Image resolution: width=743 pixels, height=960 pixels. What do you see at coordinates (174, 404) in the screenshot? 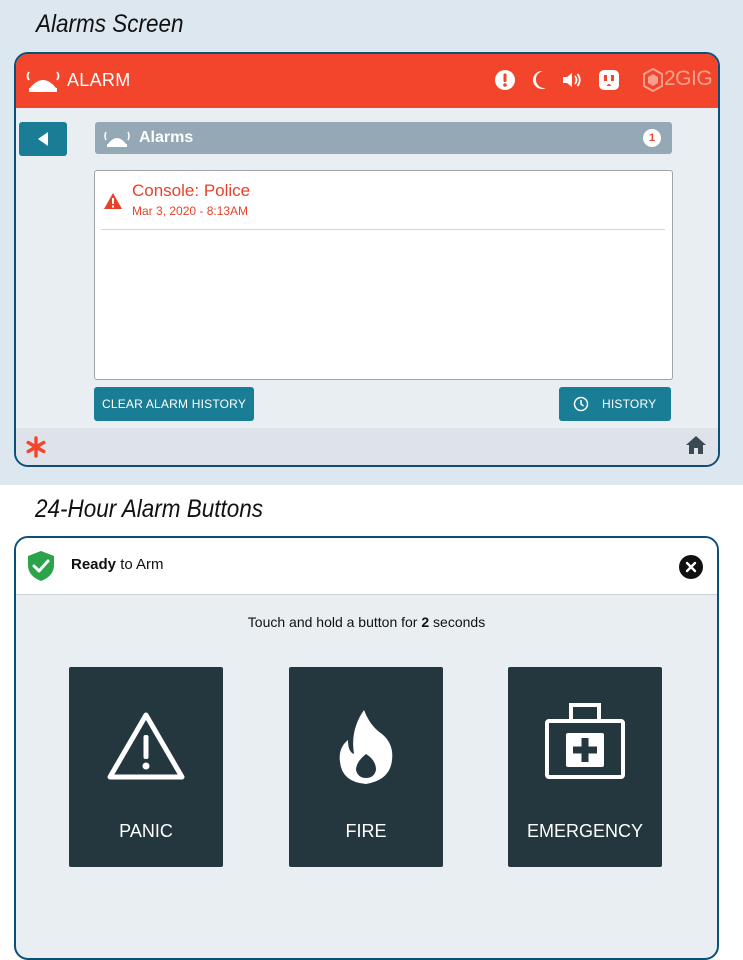
I see `clear-alarm-history-button: CLEAR ALARM HISTORY` at bounding box center [174, 404].